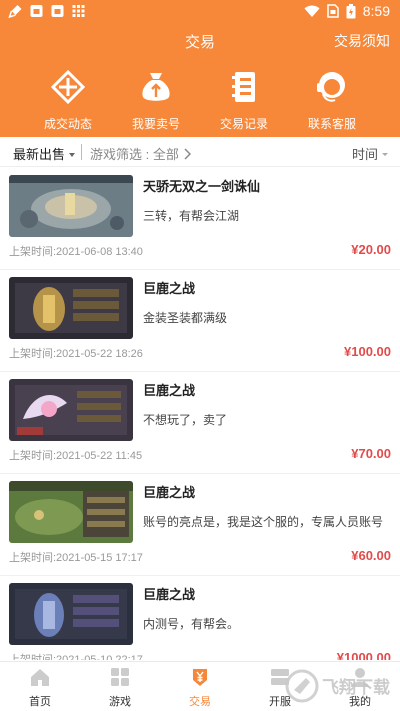 The height and width of the screenshot is (711, 400). Describe the element at coordinates (156, 87) in the screenshot. I see `money-bag-icon` at that location.